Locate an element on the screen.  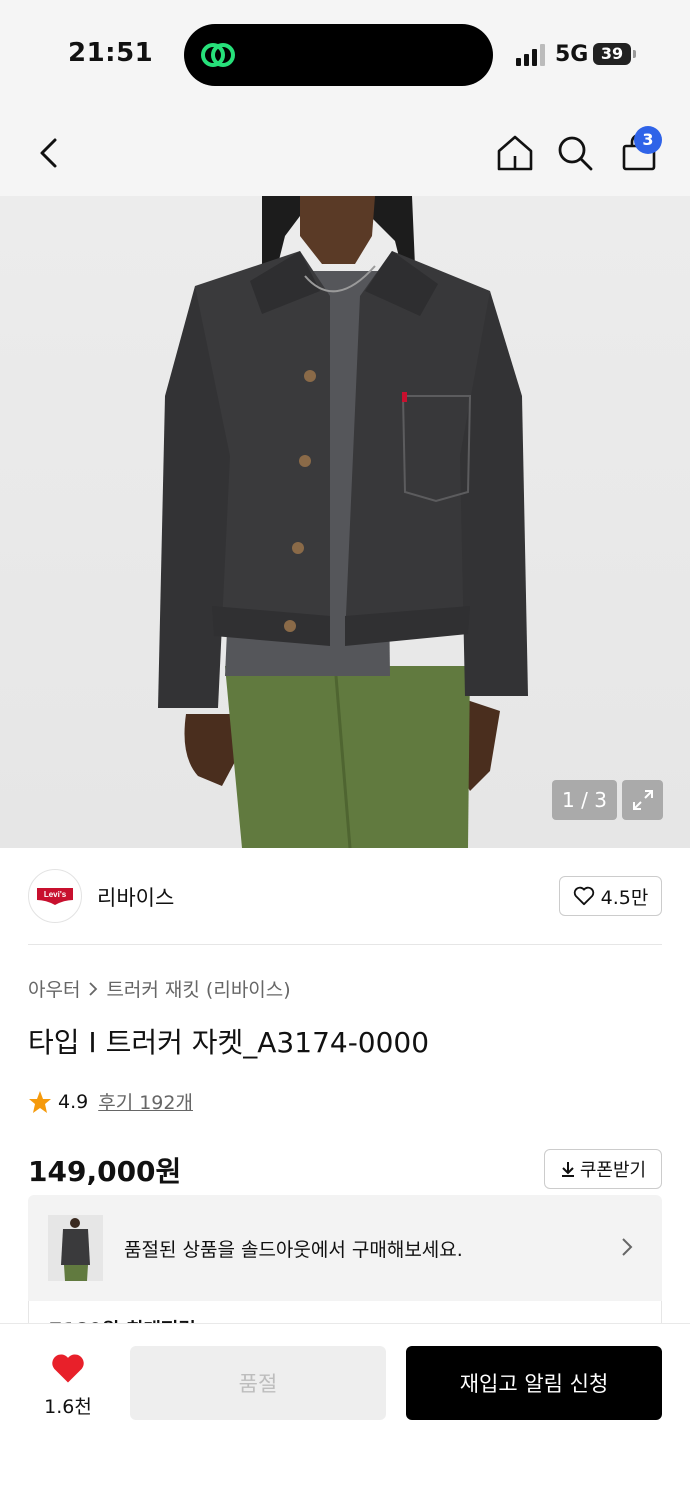
levis-logo-icon: Levi's is located at coordinates (55, 896).